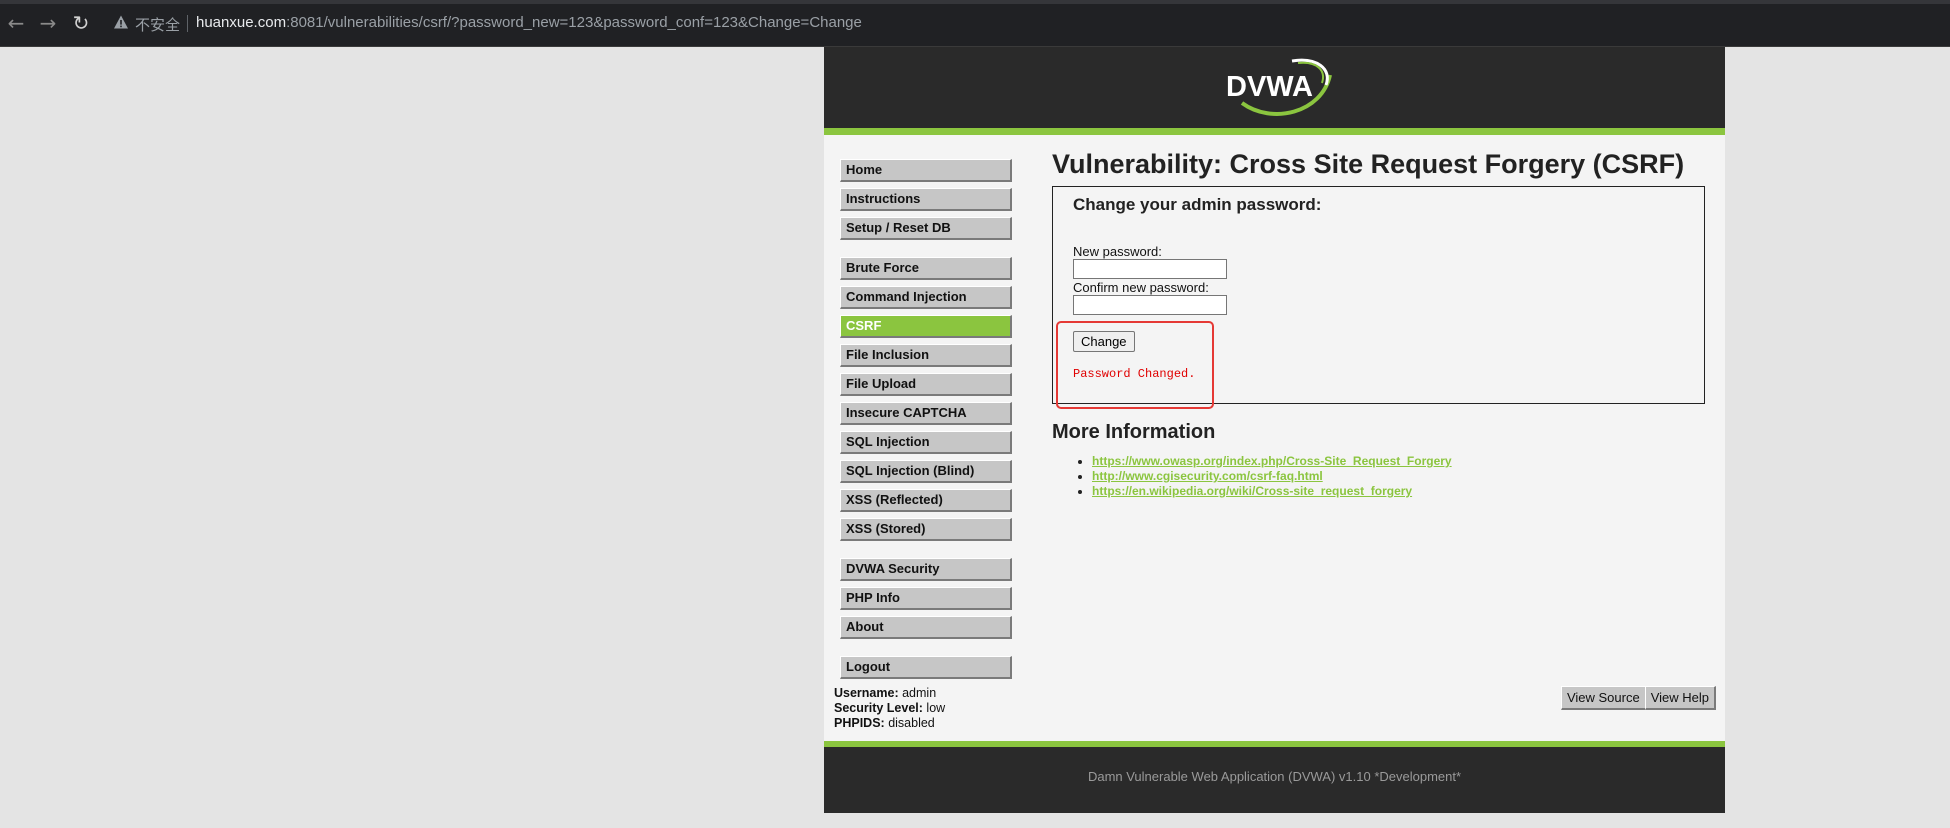 The width and height of the screenshot is (1950, 828). Describe the element at coordinates (975, 2) in the screenshot. I see `tab-strip-edge` at that location.